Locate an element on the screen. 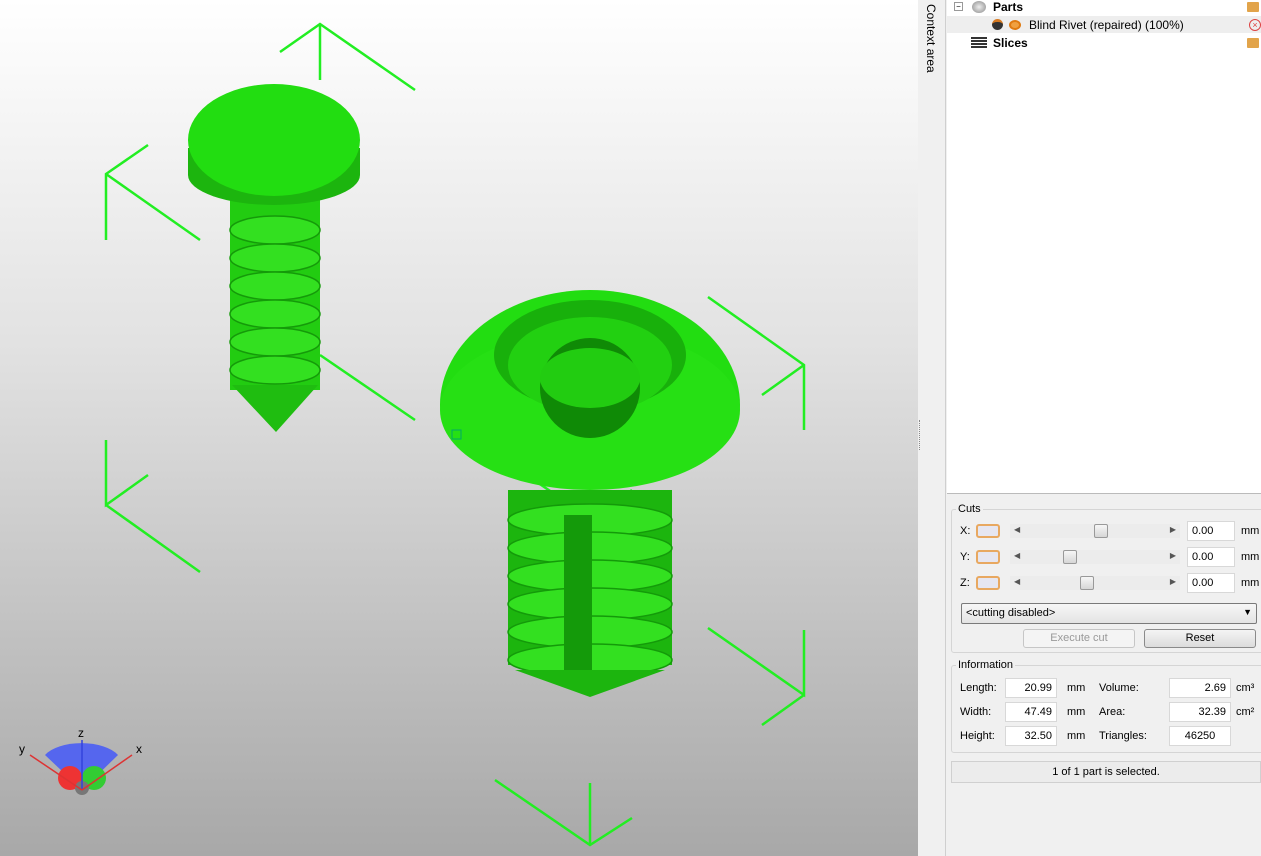 This screenshot has width=1261, height=856. width-label: Width: is located at coordinates (976, 712).